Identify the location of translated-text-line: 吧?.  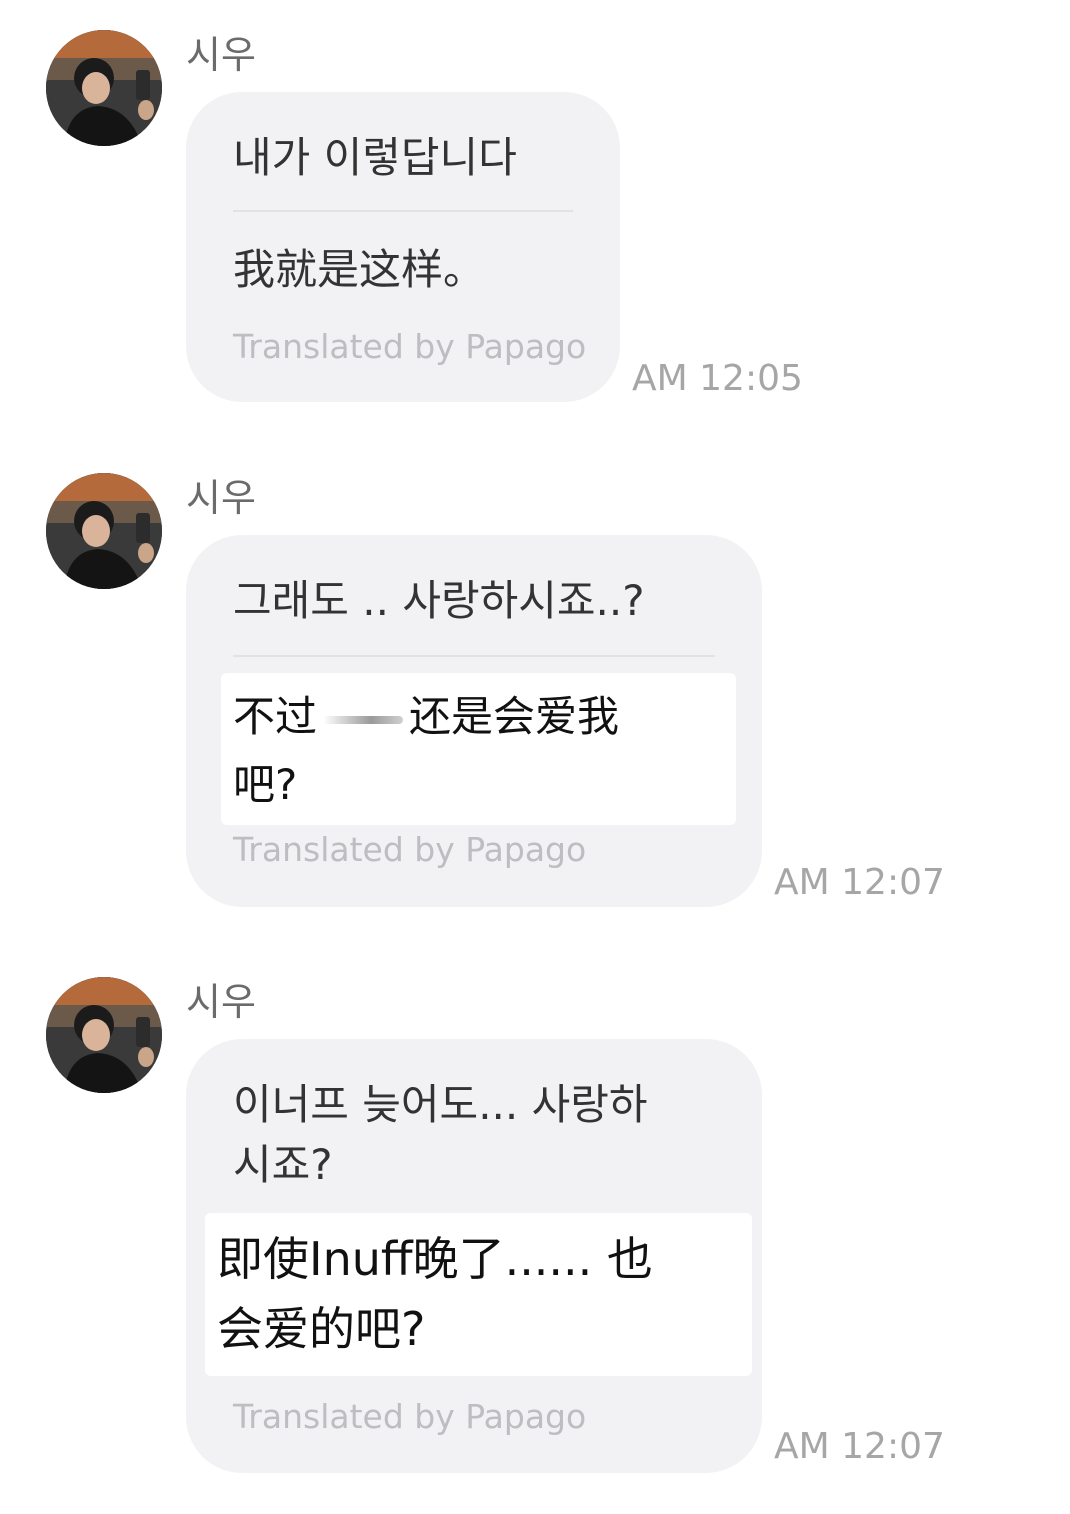
(265, 784).